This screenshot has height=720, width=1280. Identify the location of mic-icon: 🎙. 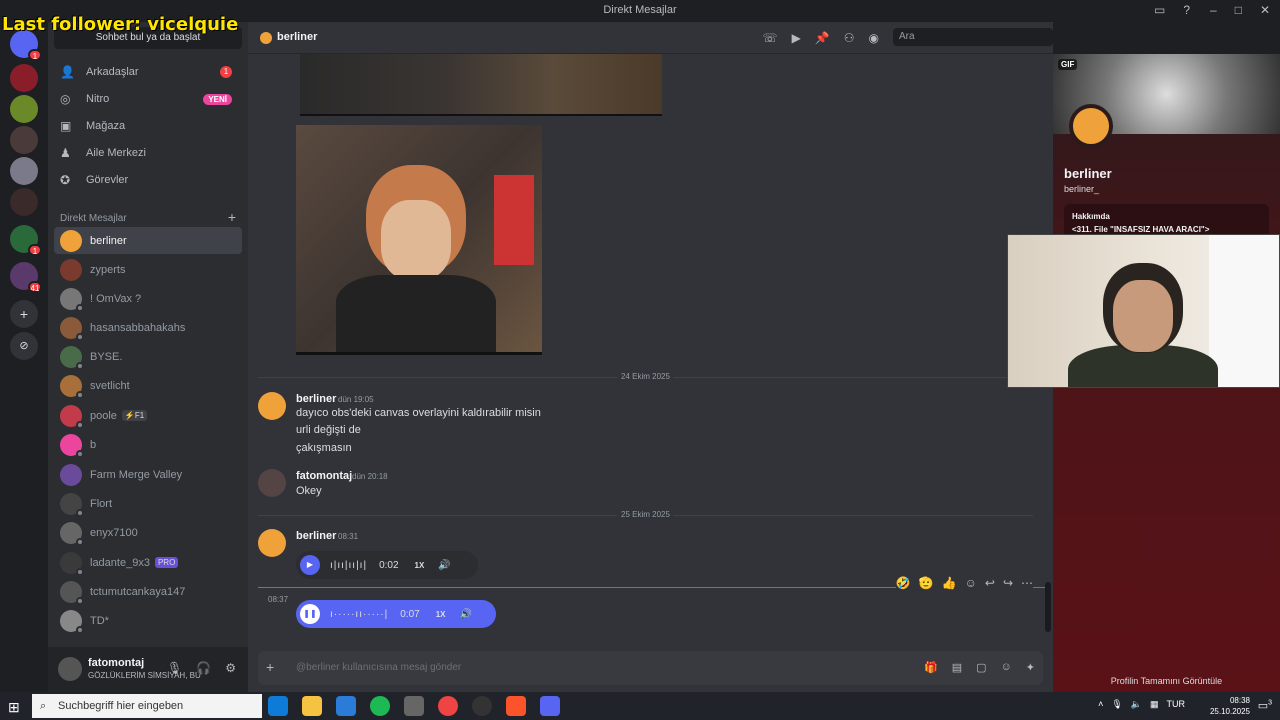
(1116, 704).